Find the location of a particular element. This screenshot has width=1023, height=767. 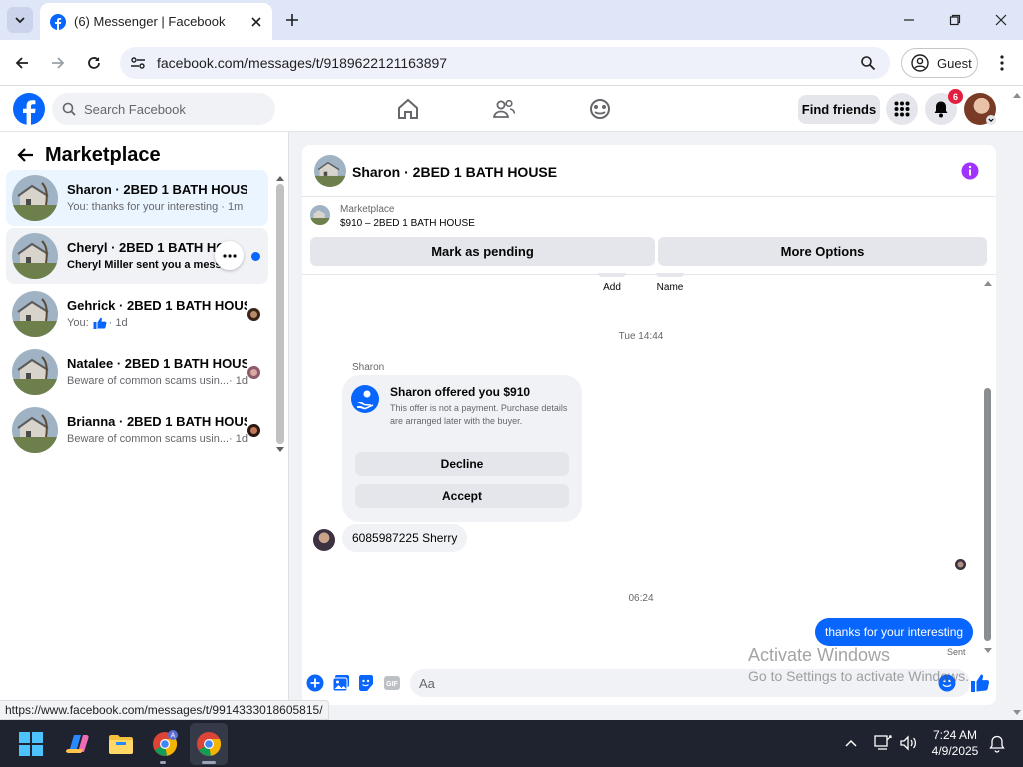

chrome-active-taskbar-item is located at coordinates (209, 744).